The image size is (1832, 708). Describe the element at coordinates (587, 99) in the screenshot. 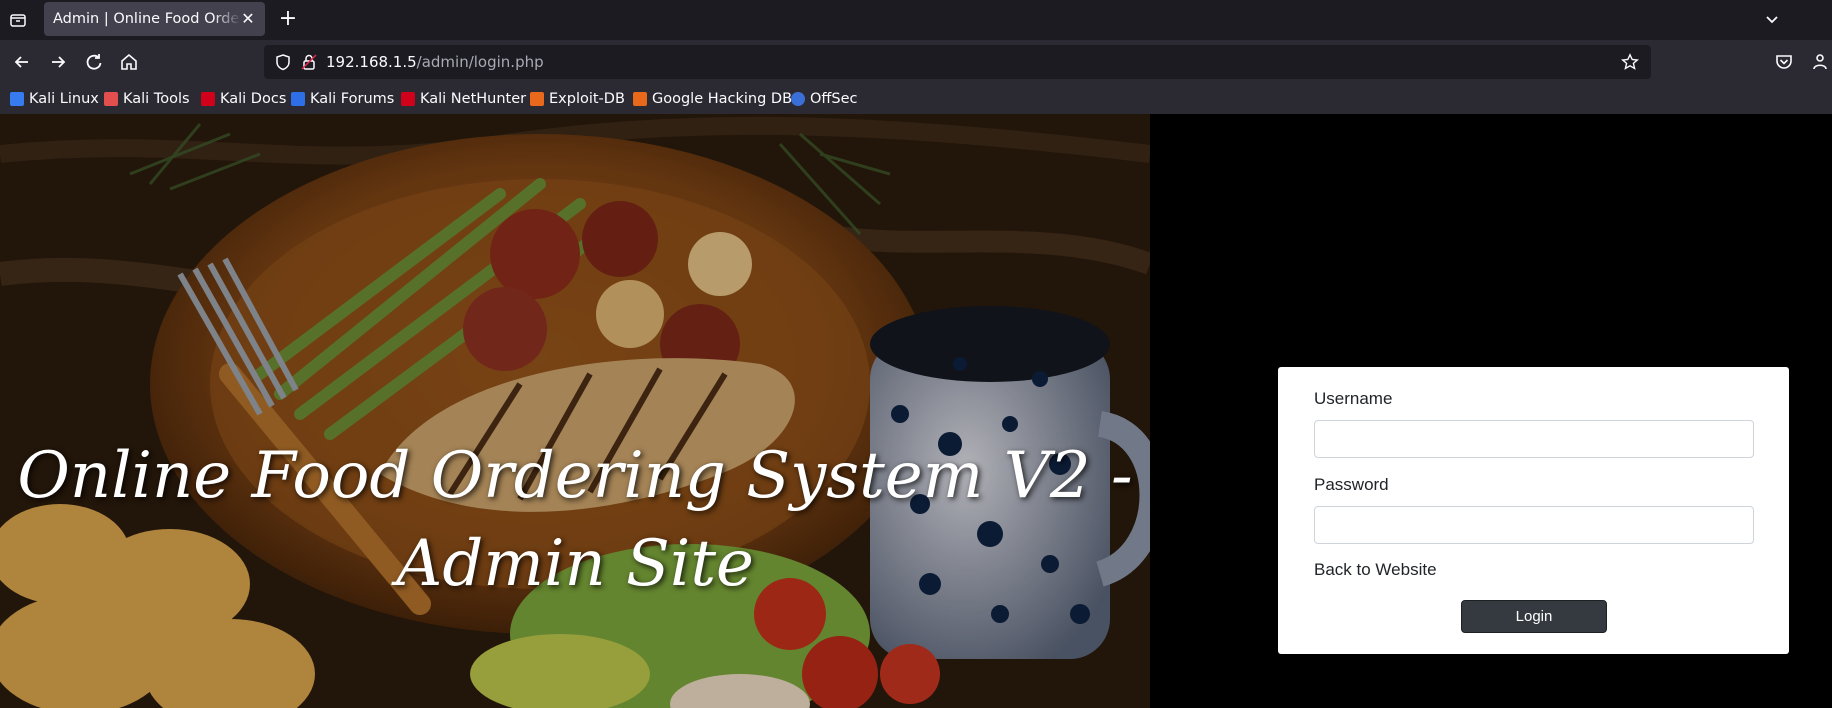

I see `bookmark-label: Exploit-DB` at that location.